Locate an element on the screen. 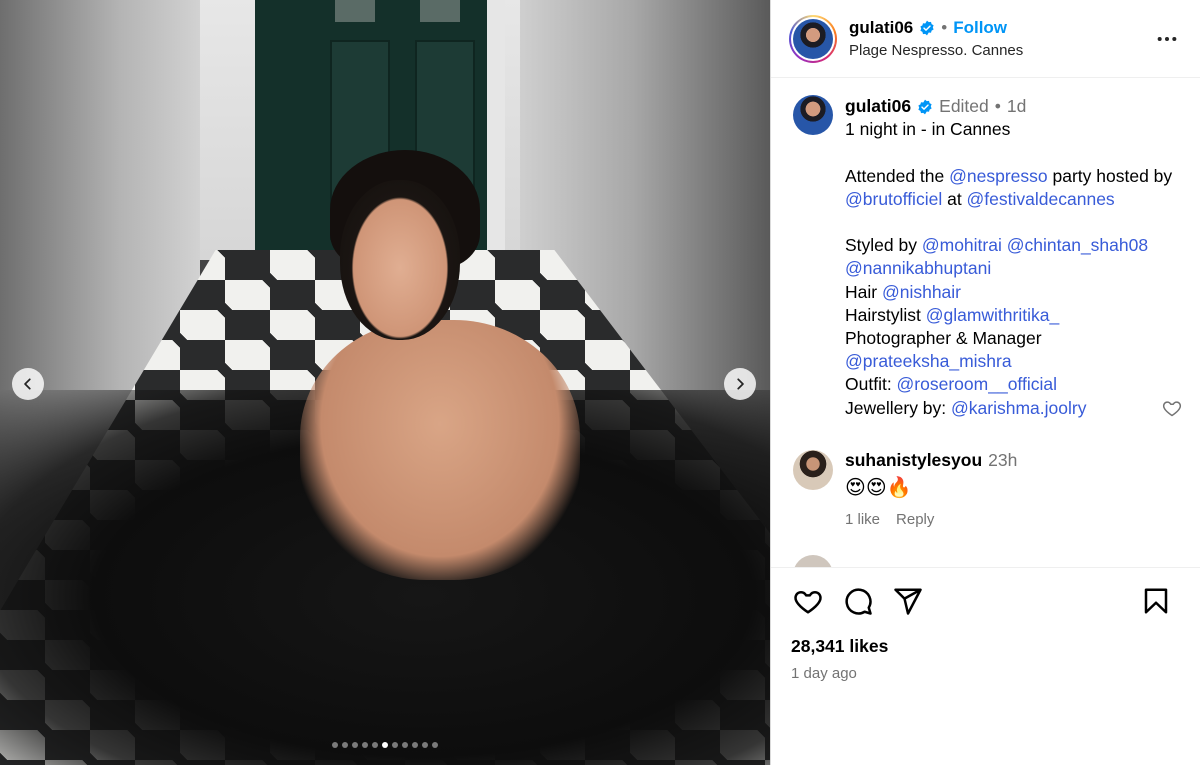 This screenshot has height=765, width=1200. caption-line: Outfit: @roseroom__official is located at coordinates (951, 384).